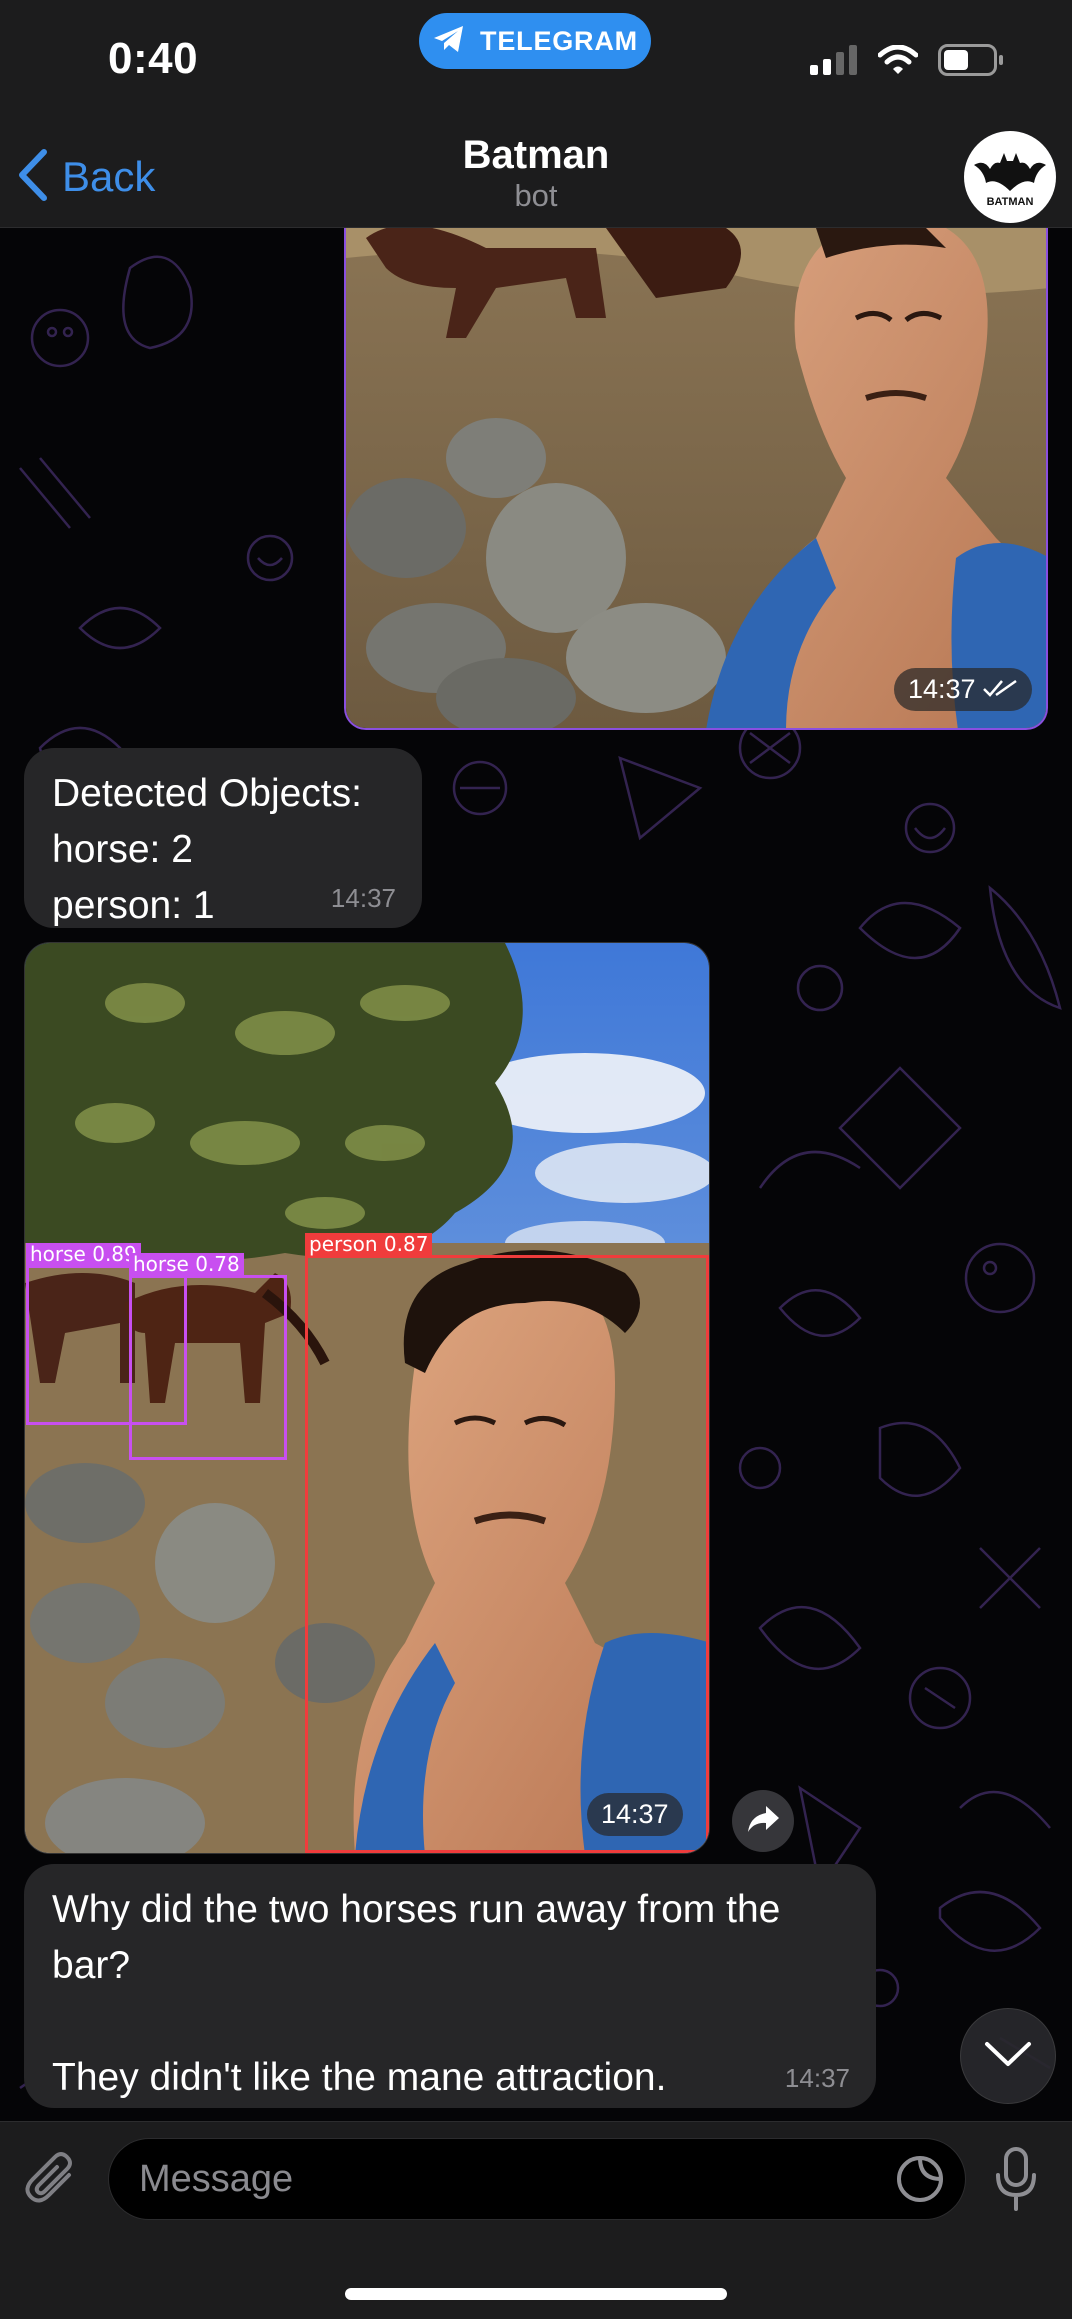  What do you see at coordinates (559, 40) in the screenshot?
I see `telegram-pill-label: TELEGRAM` at bounding box center [559, 40].